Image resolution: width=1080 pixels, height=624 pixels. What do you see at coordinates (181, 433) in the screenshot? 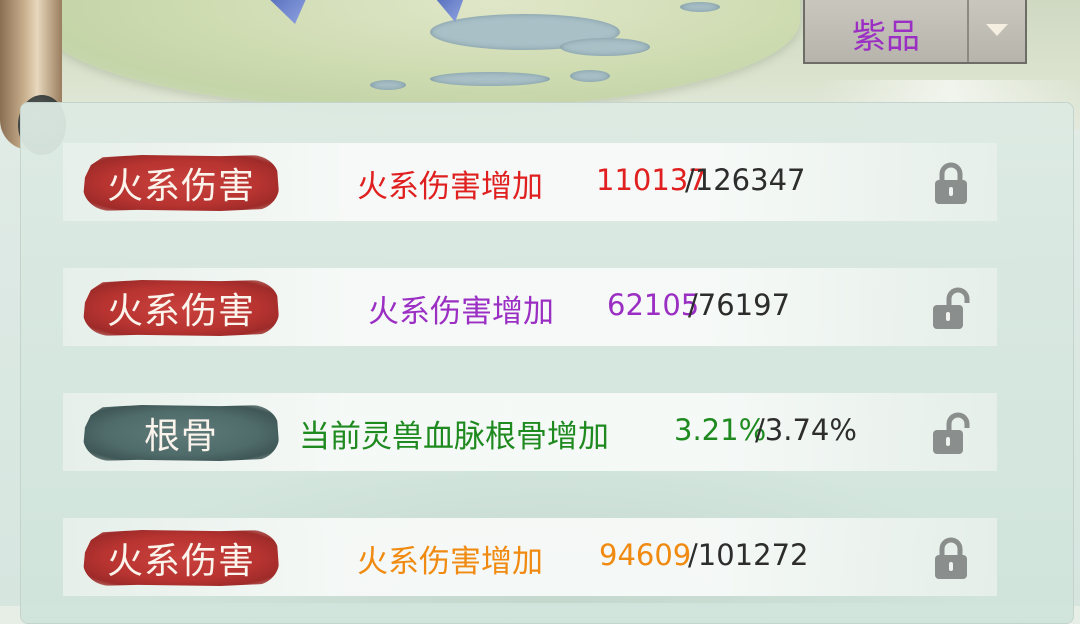
I see `attribute-tag: 根骨` at bounding box center [181, 433].